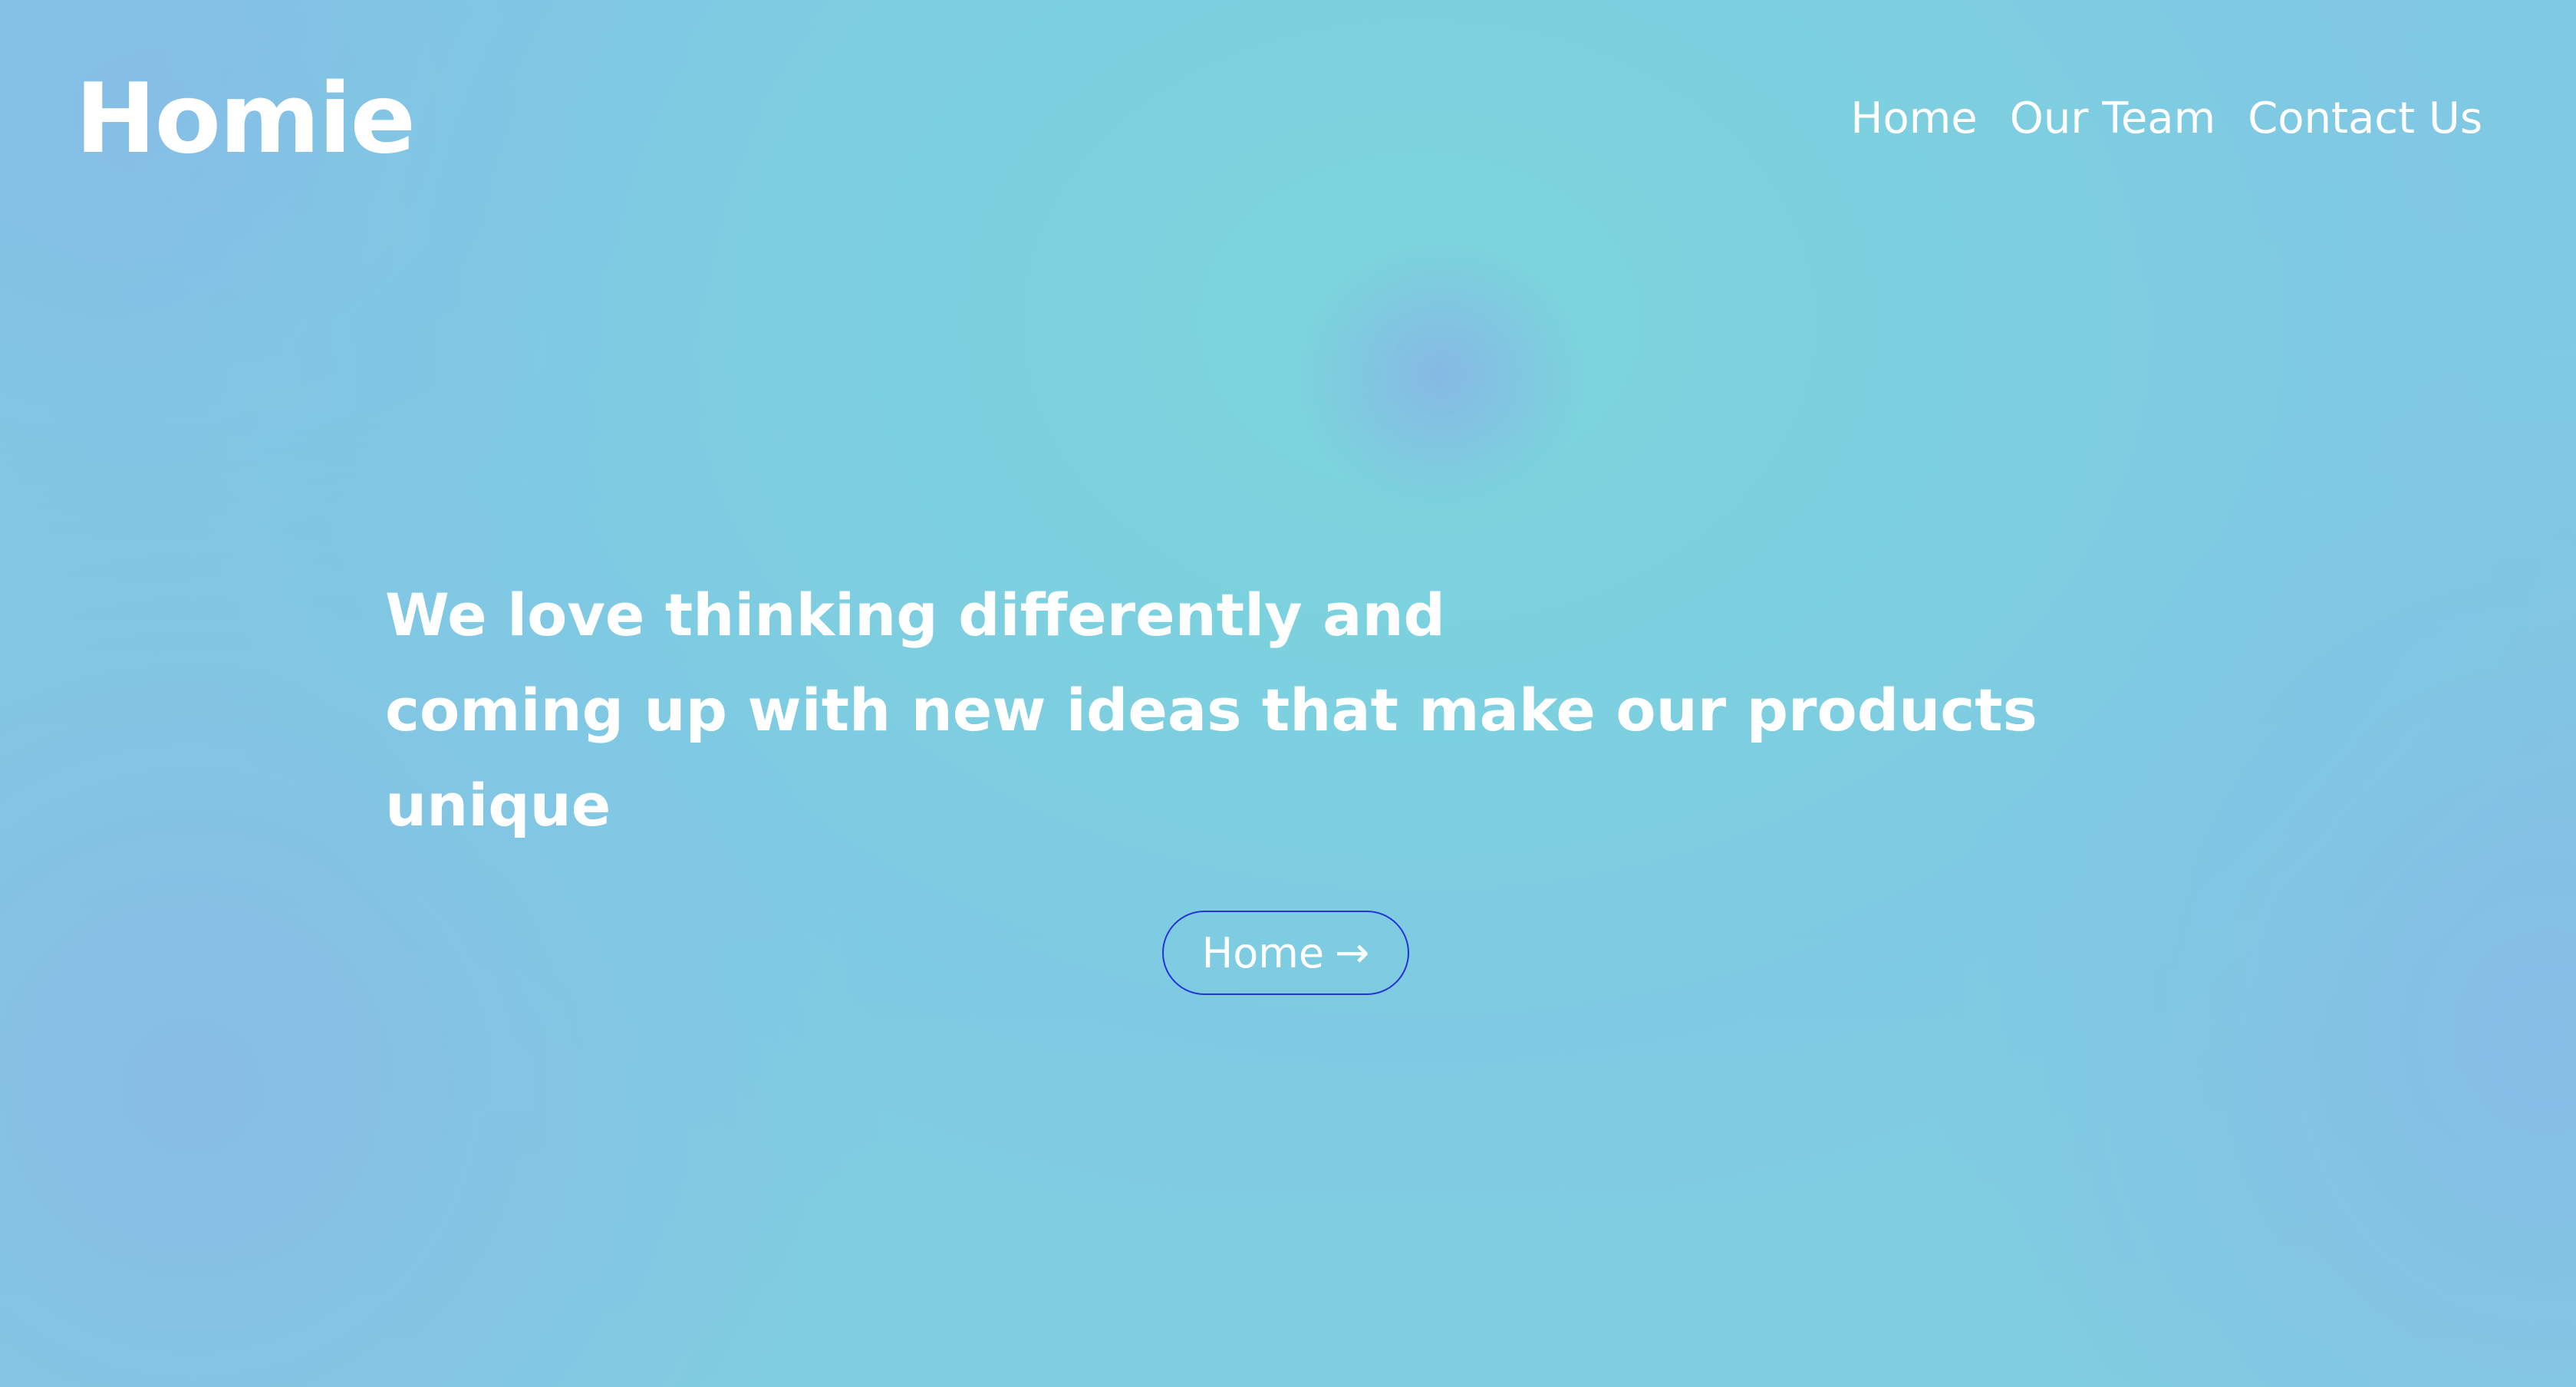 The height and width of the screenshot is (1387, 2576). What do you see at coordinates (915, 615) in the screenshot?
I see `hero-line-1: We love thinking differently and` at bounding box center [915, 615].